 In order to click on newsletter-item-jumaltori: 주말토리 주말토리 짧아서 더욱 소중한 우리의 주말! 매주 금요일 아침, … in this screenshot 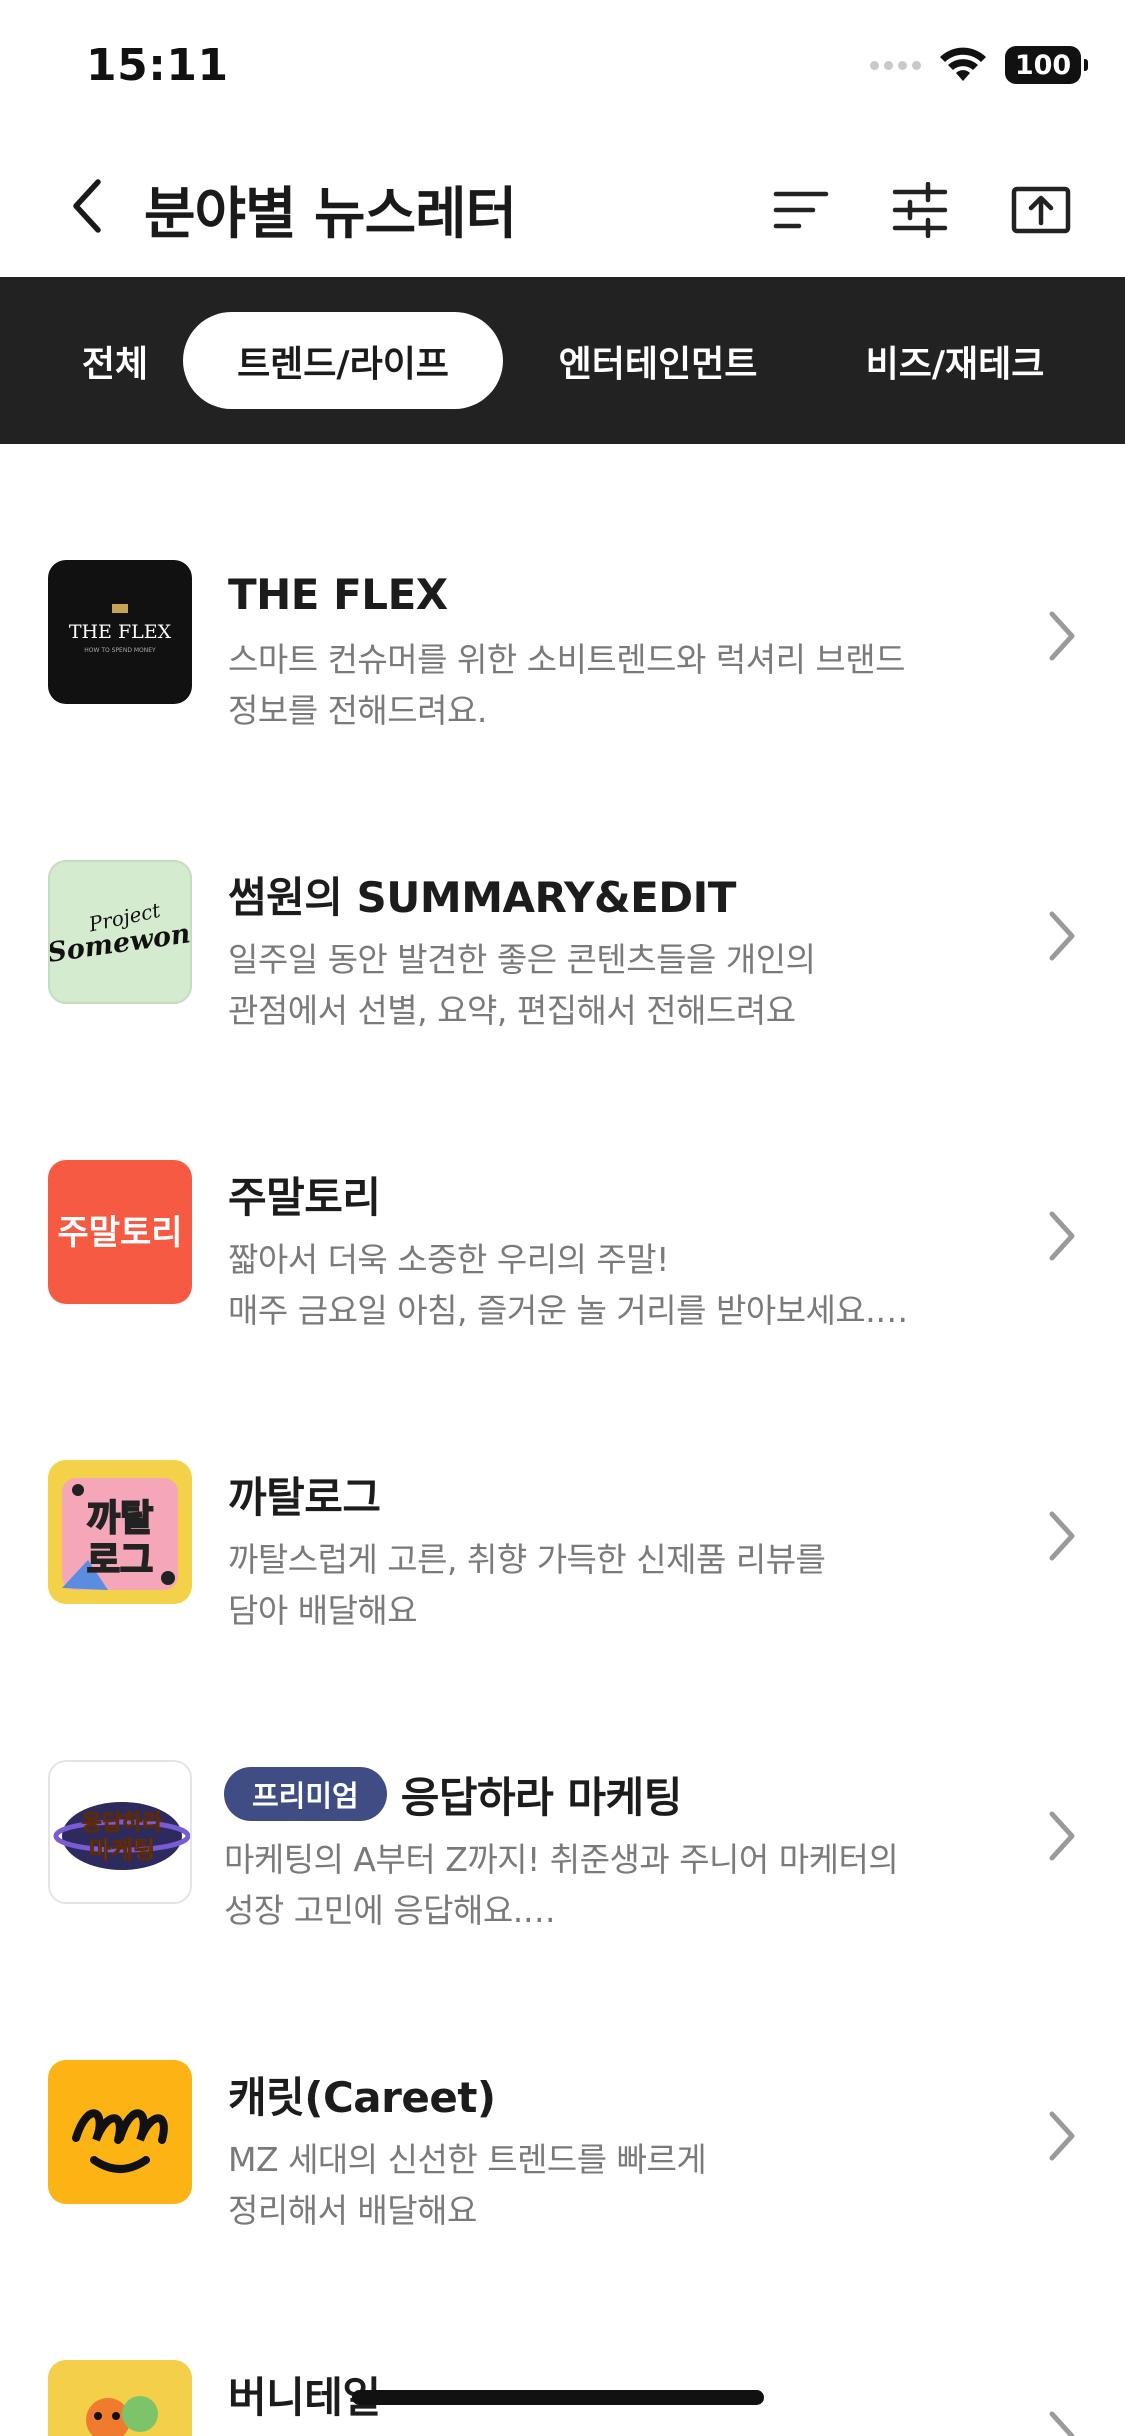, I will do `click(562, 1194)`.